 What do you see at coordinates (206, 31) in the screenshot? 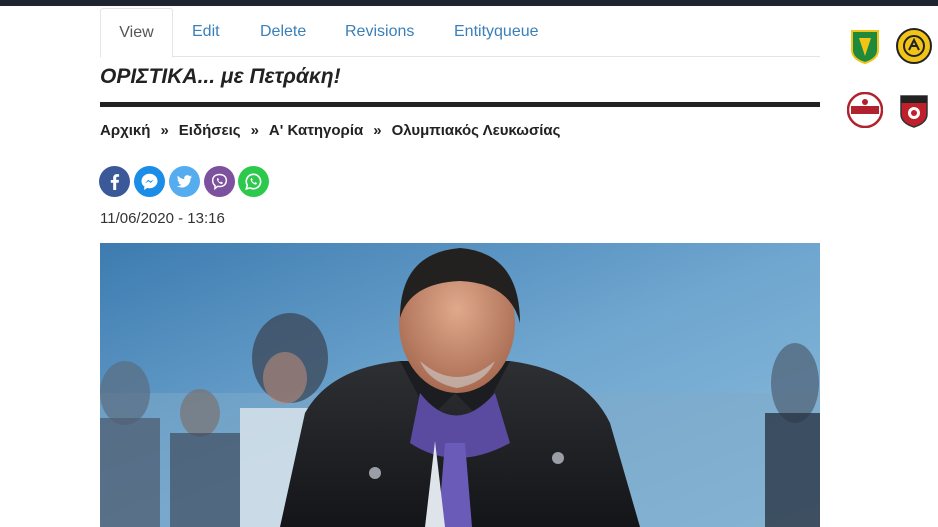
I see `tab-edit: Edit` at bounding box center [206, 31].